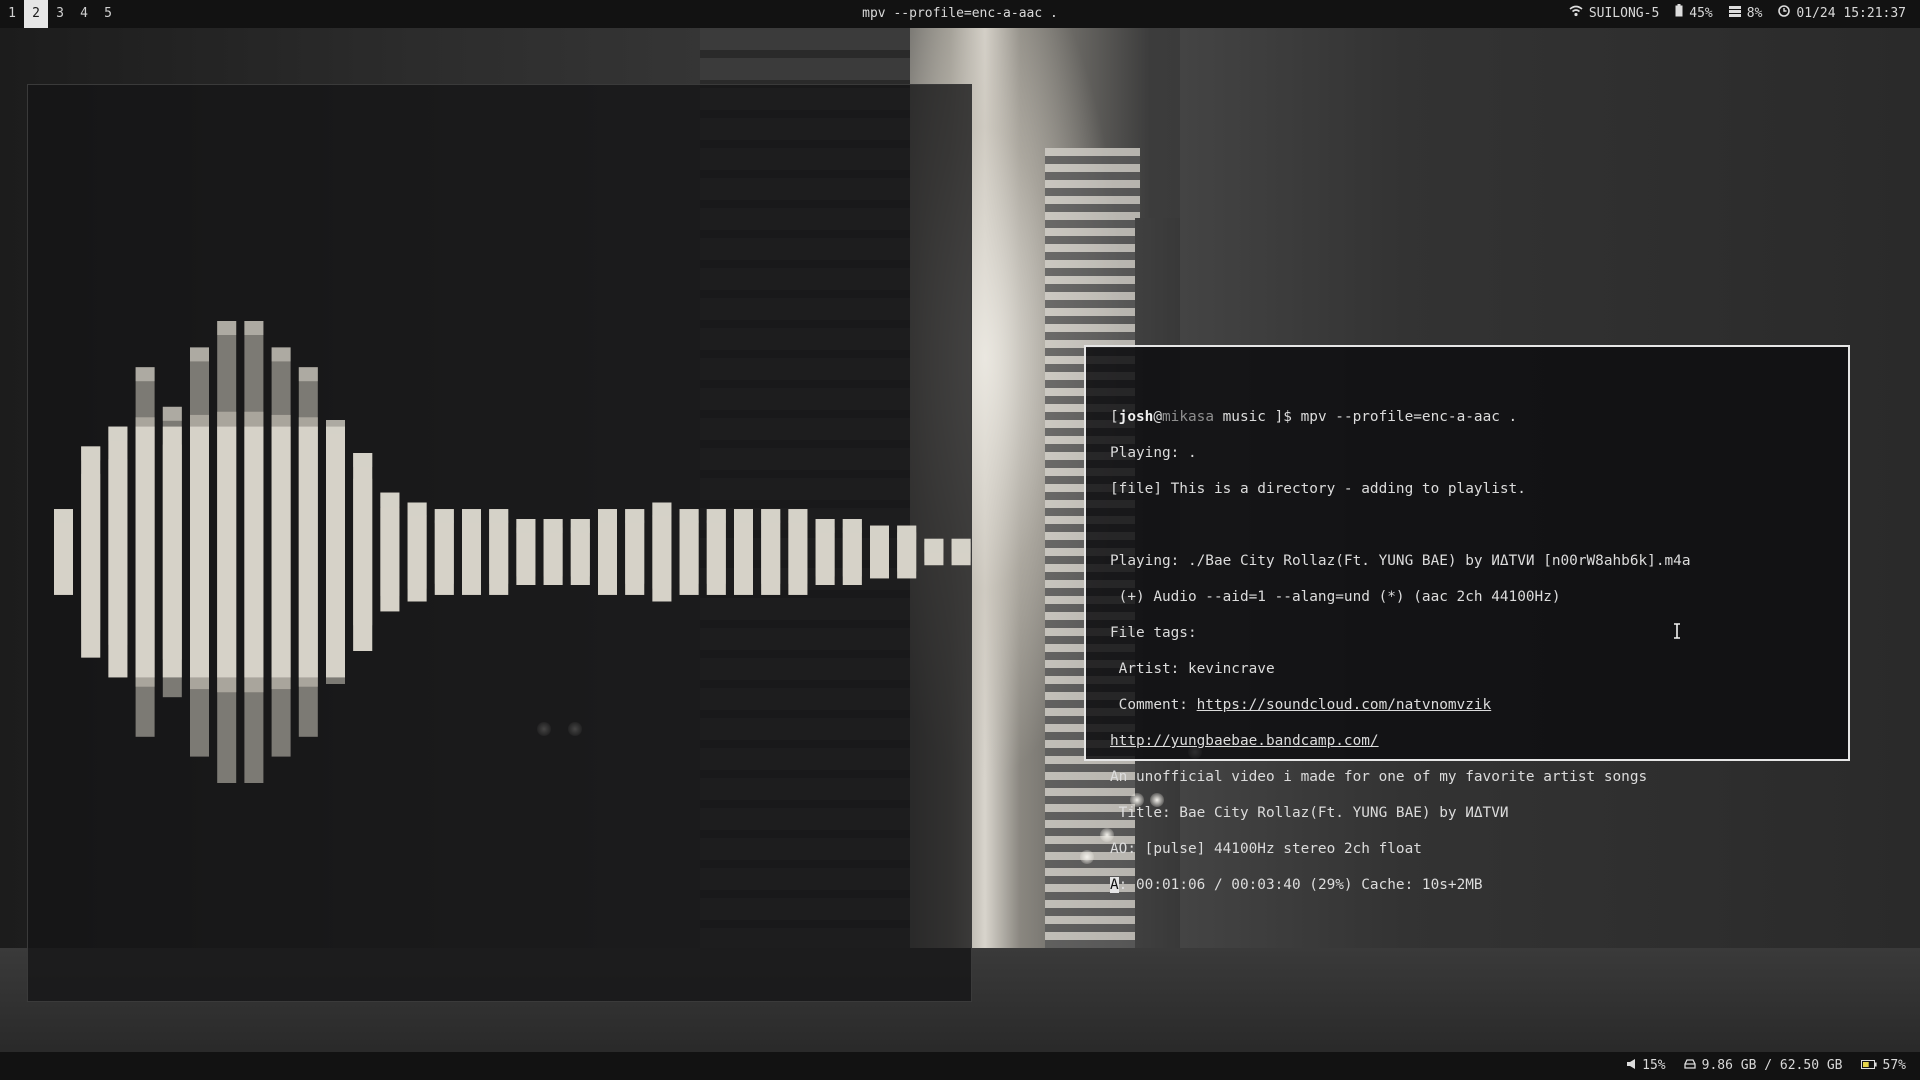  Describe the element at coordinates (1192, 669) in the screenshot. I see `output-artist: Artist: kevincrave` at that location.